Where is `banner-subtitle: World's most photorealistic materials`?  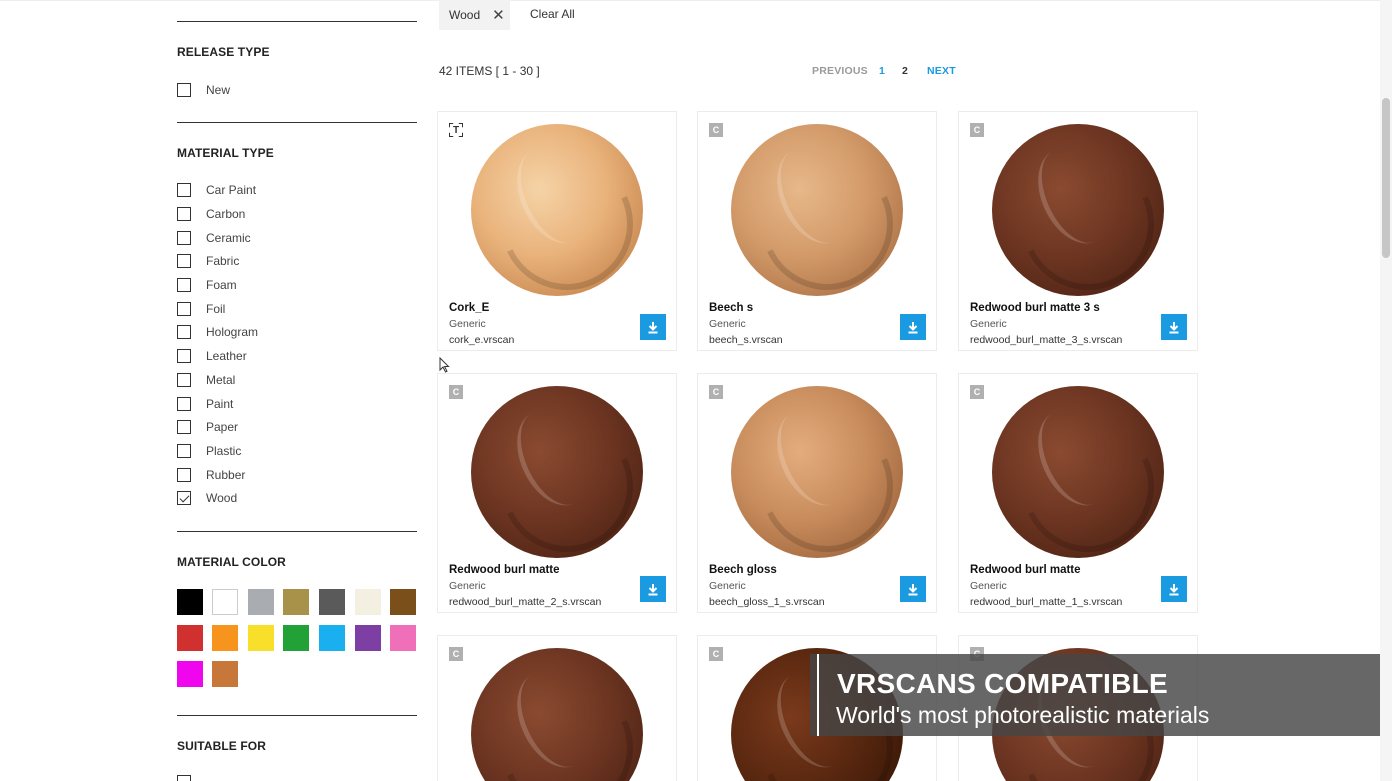 banner-subtitle: World's most photorealistic materials is located at coordinates (1023, 715).